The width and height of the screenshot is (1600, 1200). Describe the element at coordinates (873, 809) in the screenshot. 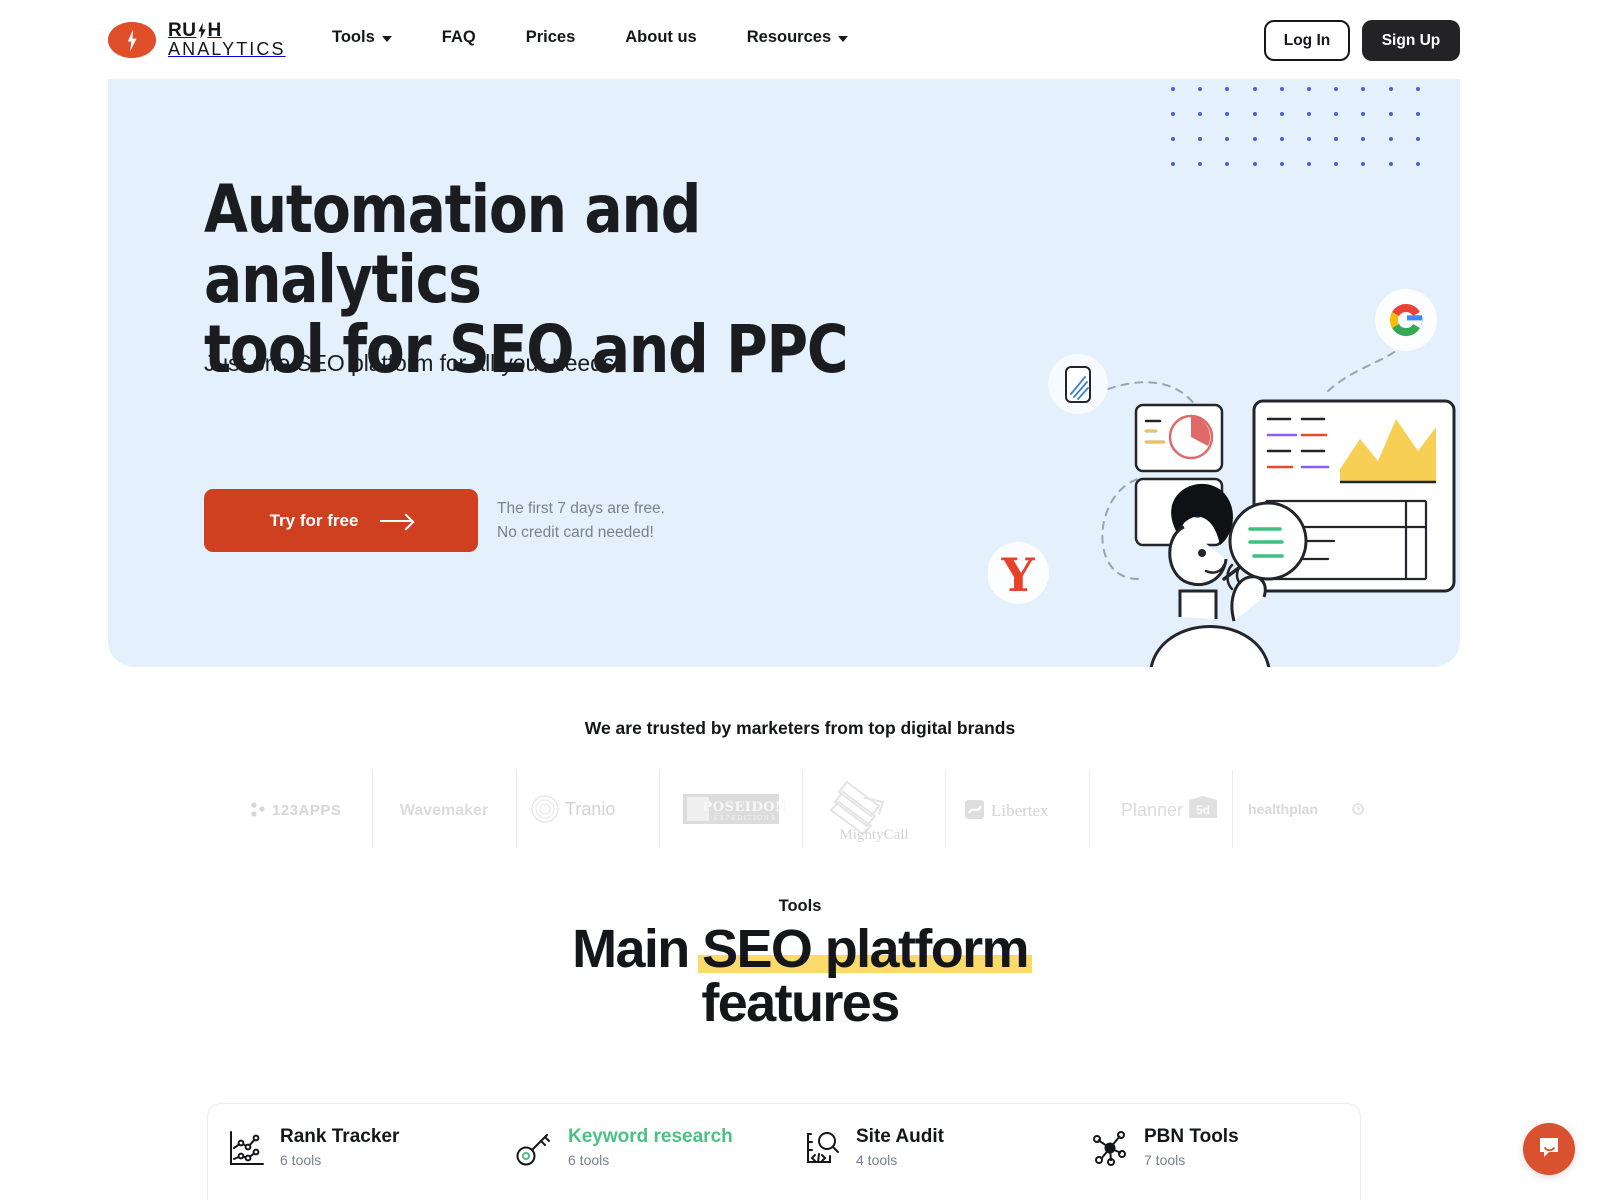

I see `brand-logo-mightycall: MightyCall` at that location.